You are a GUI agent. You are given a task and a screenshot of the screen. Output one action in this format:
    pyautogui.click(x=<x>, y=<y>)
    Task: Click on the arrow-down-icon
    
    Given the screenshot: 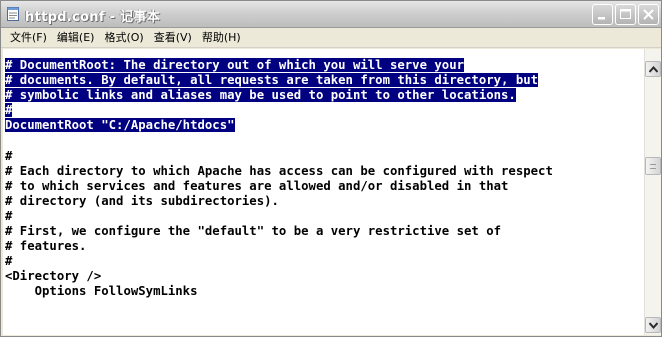 What is the action you would take?
    pyautogui.click(x=653, y=325)
    